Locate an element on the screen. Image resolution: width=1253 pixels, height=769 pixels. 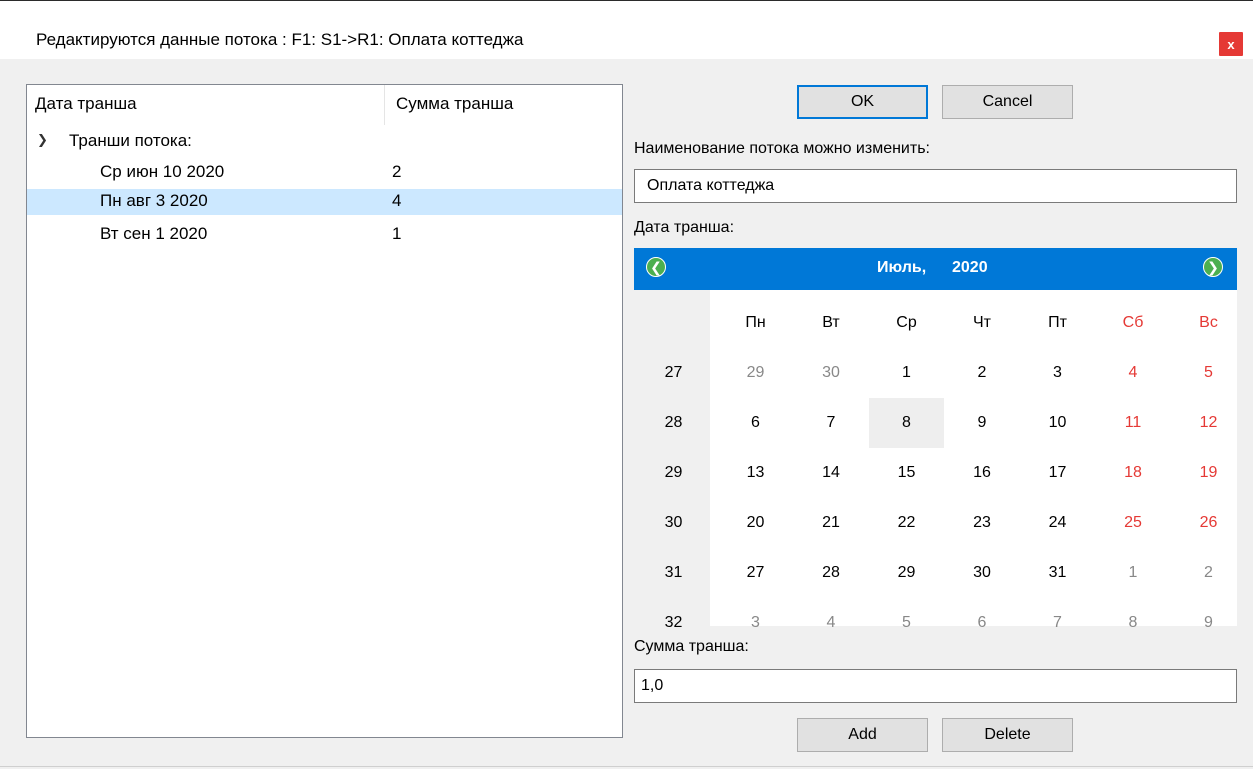
calendar-day: 16 is located at coordinates (982, 473).